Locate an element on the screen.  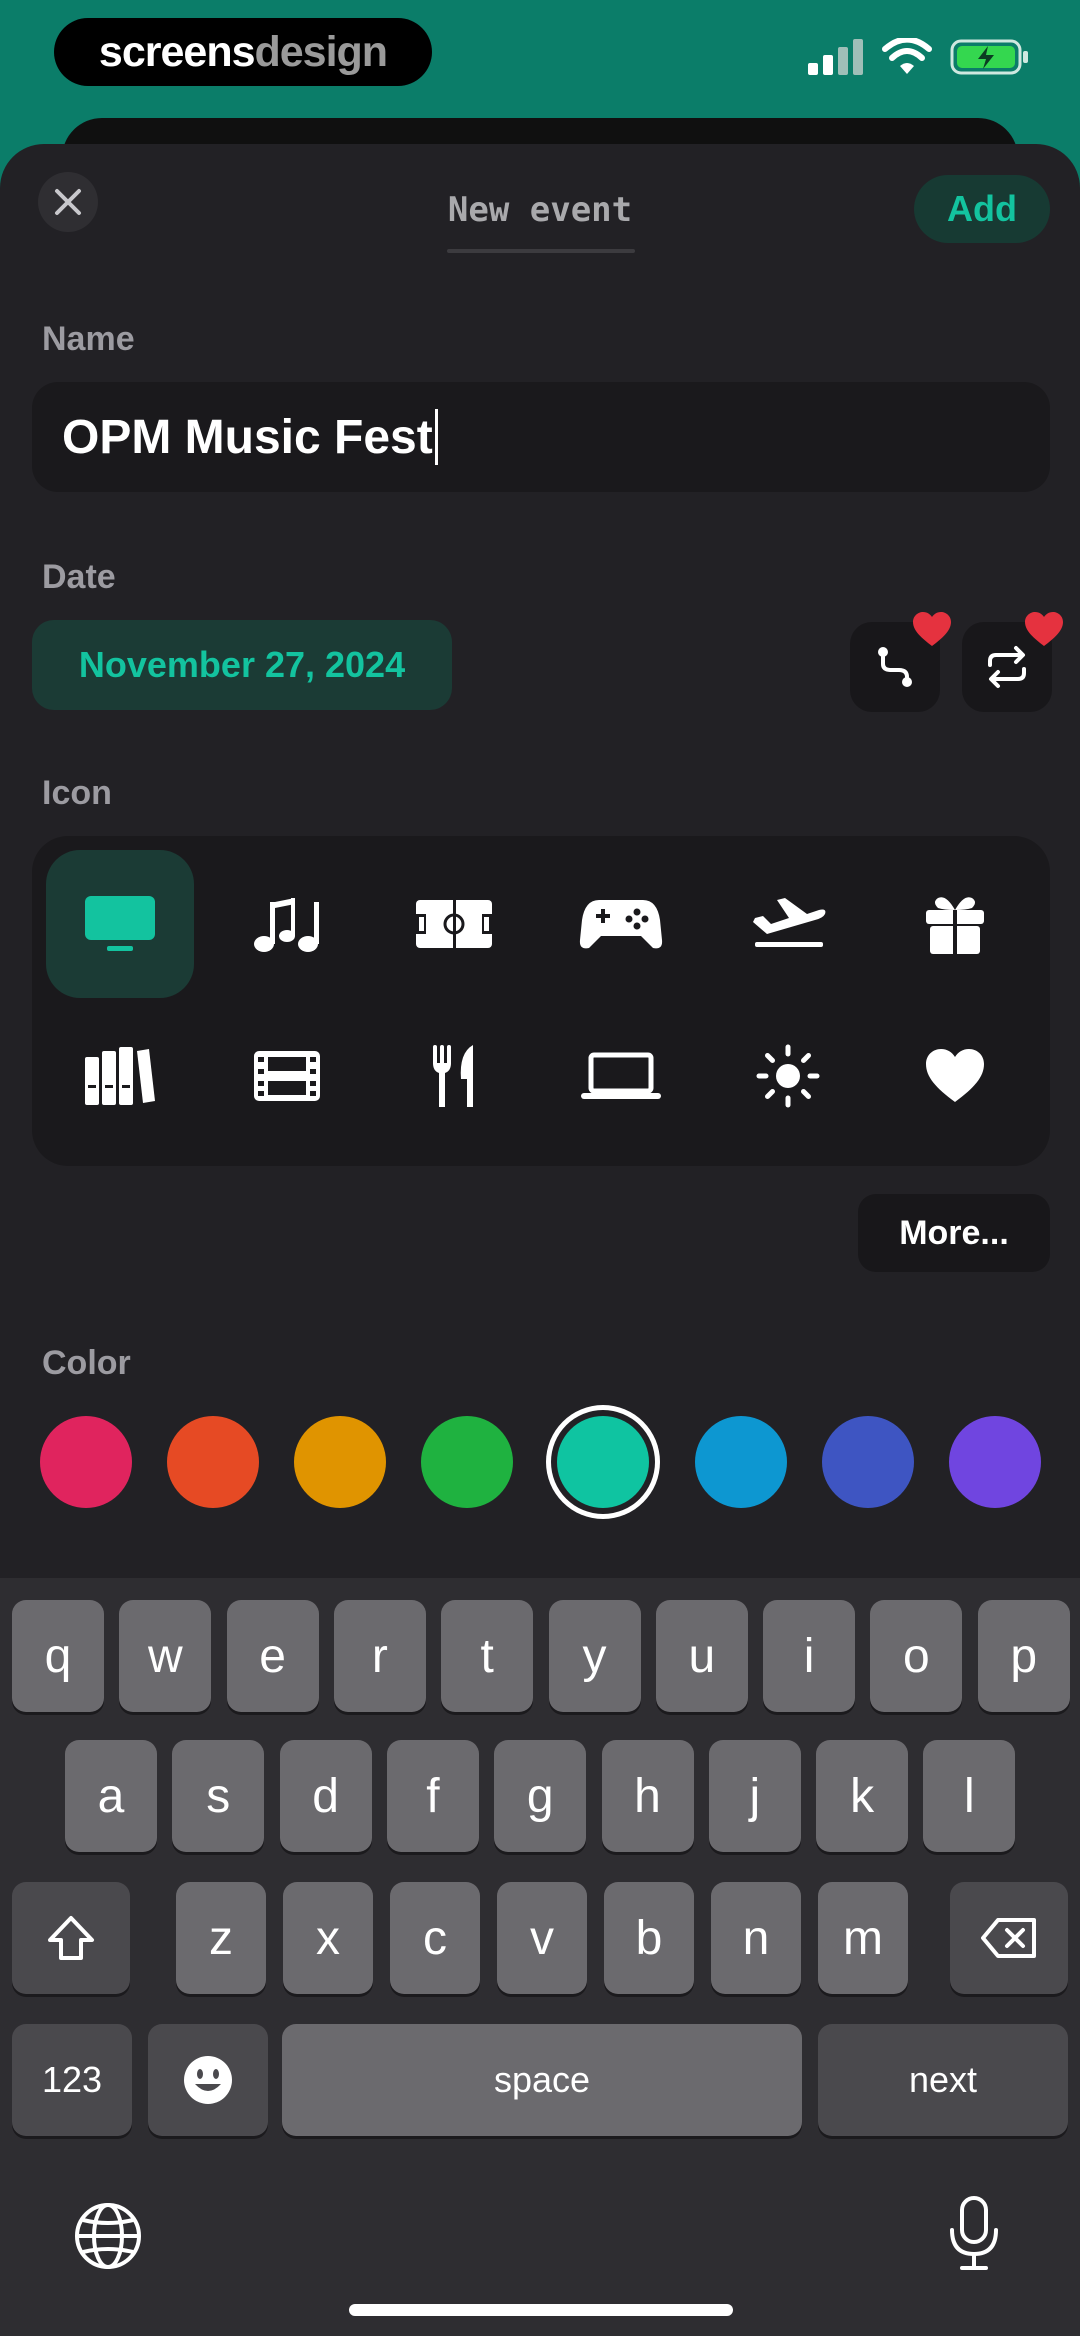
backspace-icon is located at coordinates (1008, 1938).